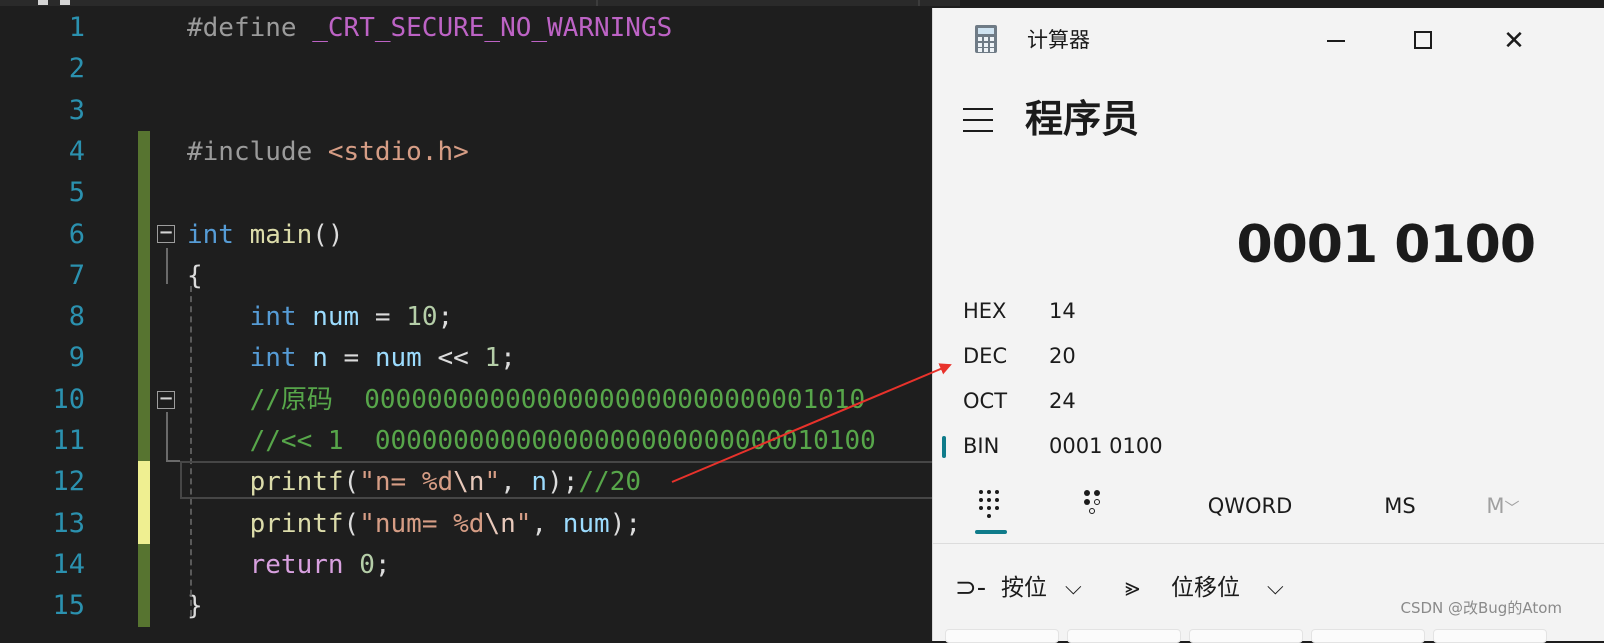 This screenshot has height=643, width=1604. I want to click on fold-guide, so click(167, 266).